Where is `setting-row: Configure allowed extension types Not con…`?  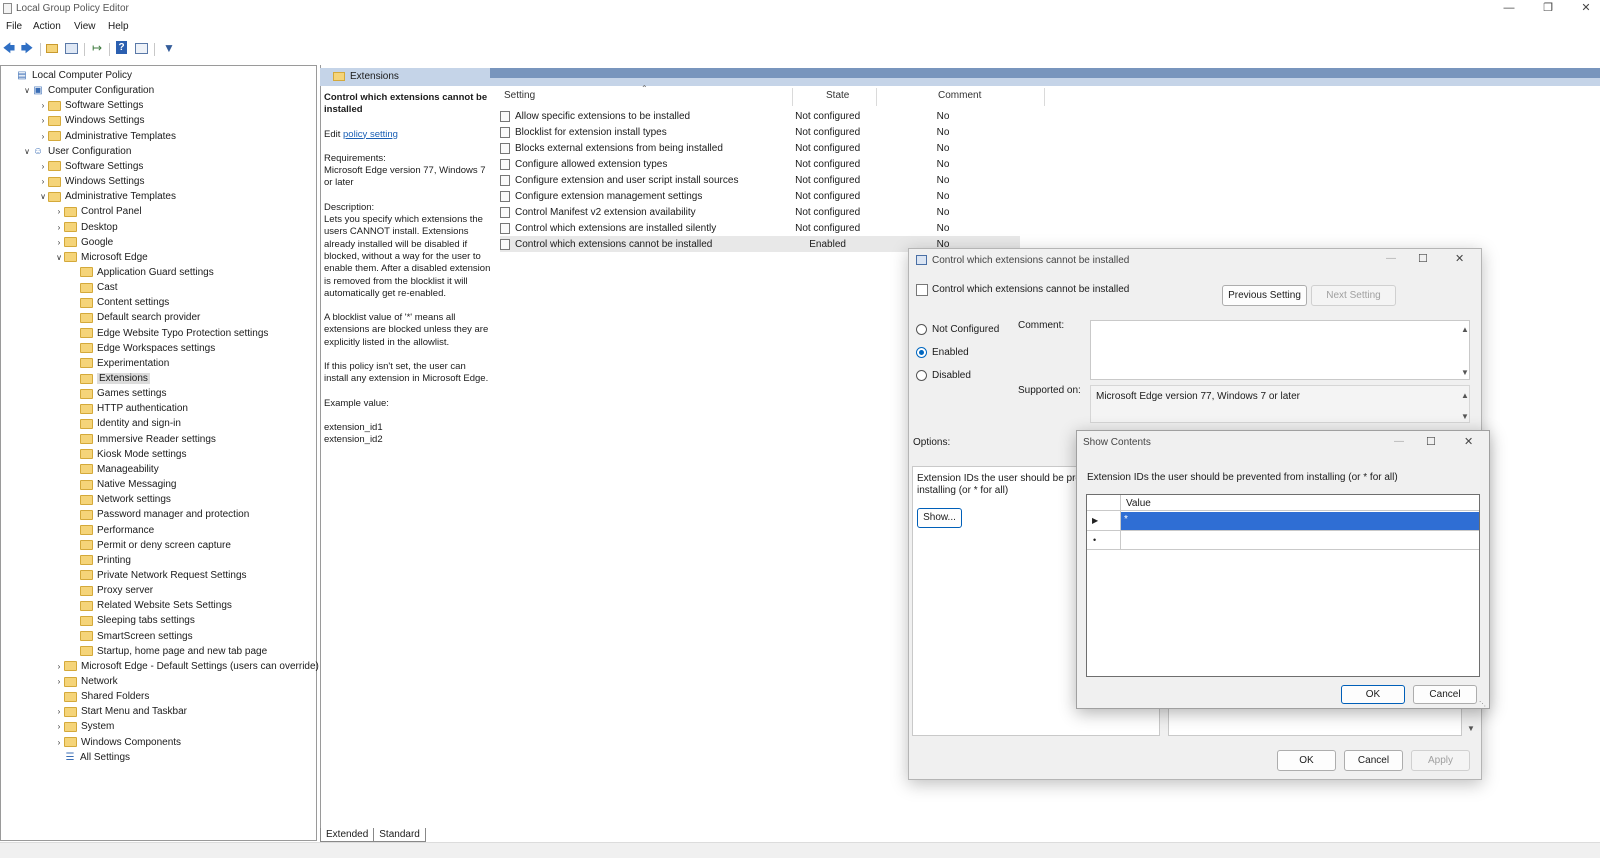 setting-row: Configure allowed extension types Not con… is located at coordinates (760, 164).